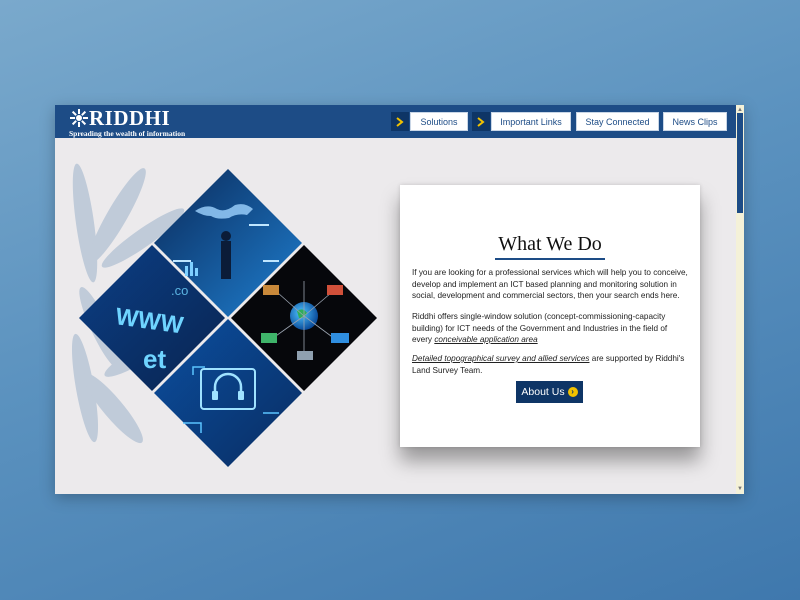 The image size is (800, 600). I want to click on vertical-scrollbar: ▲ ▼, so click(740, 299).